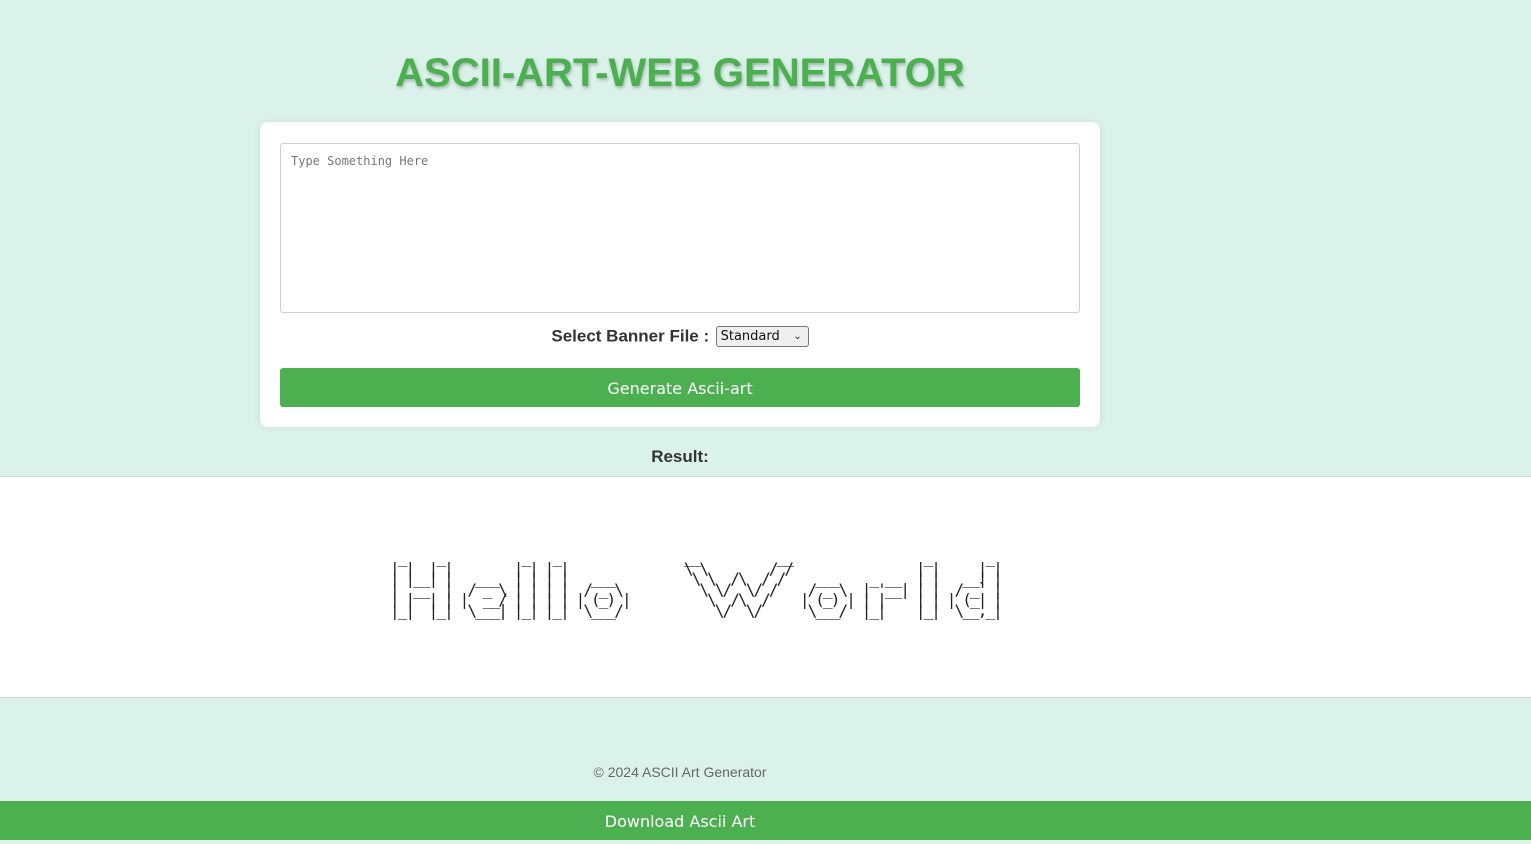 This screenshot has width=1531, height=844. Describe the element at coordinates (630, 336) in the screenshot. I see `banner-select-label: Select Banner File :` at that location.